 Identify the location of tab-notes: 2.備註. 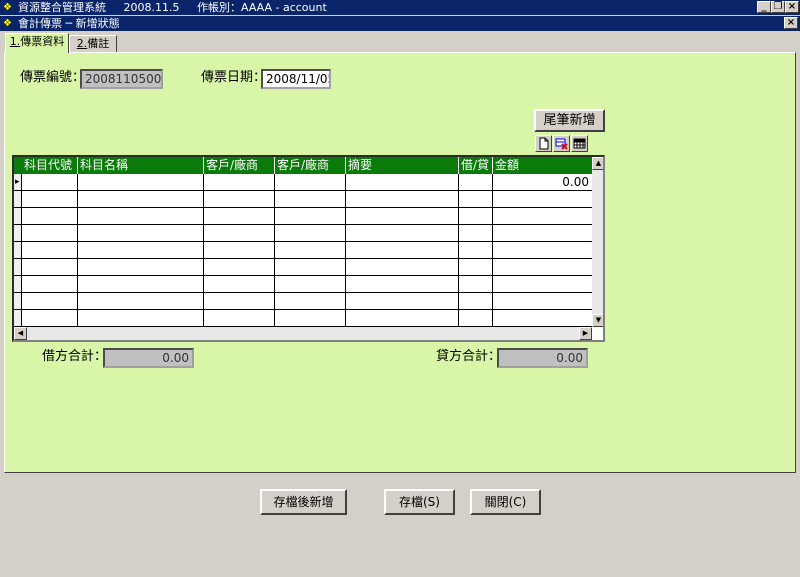
(93, 44).